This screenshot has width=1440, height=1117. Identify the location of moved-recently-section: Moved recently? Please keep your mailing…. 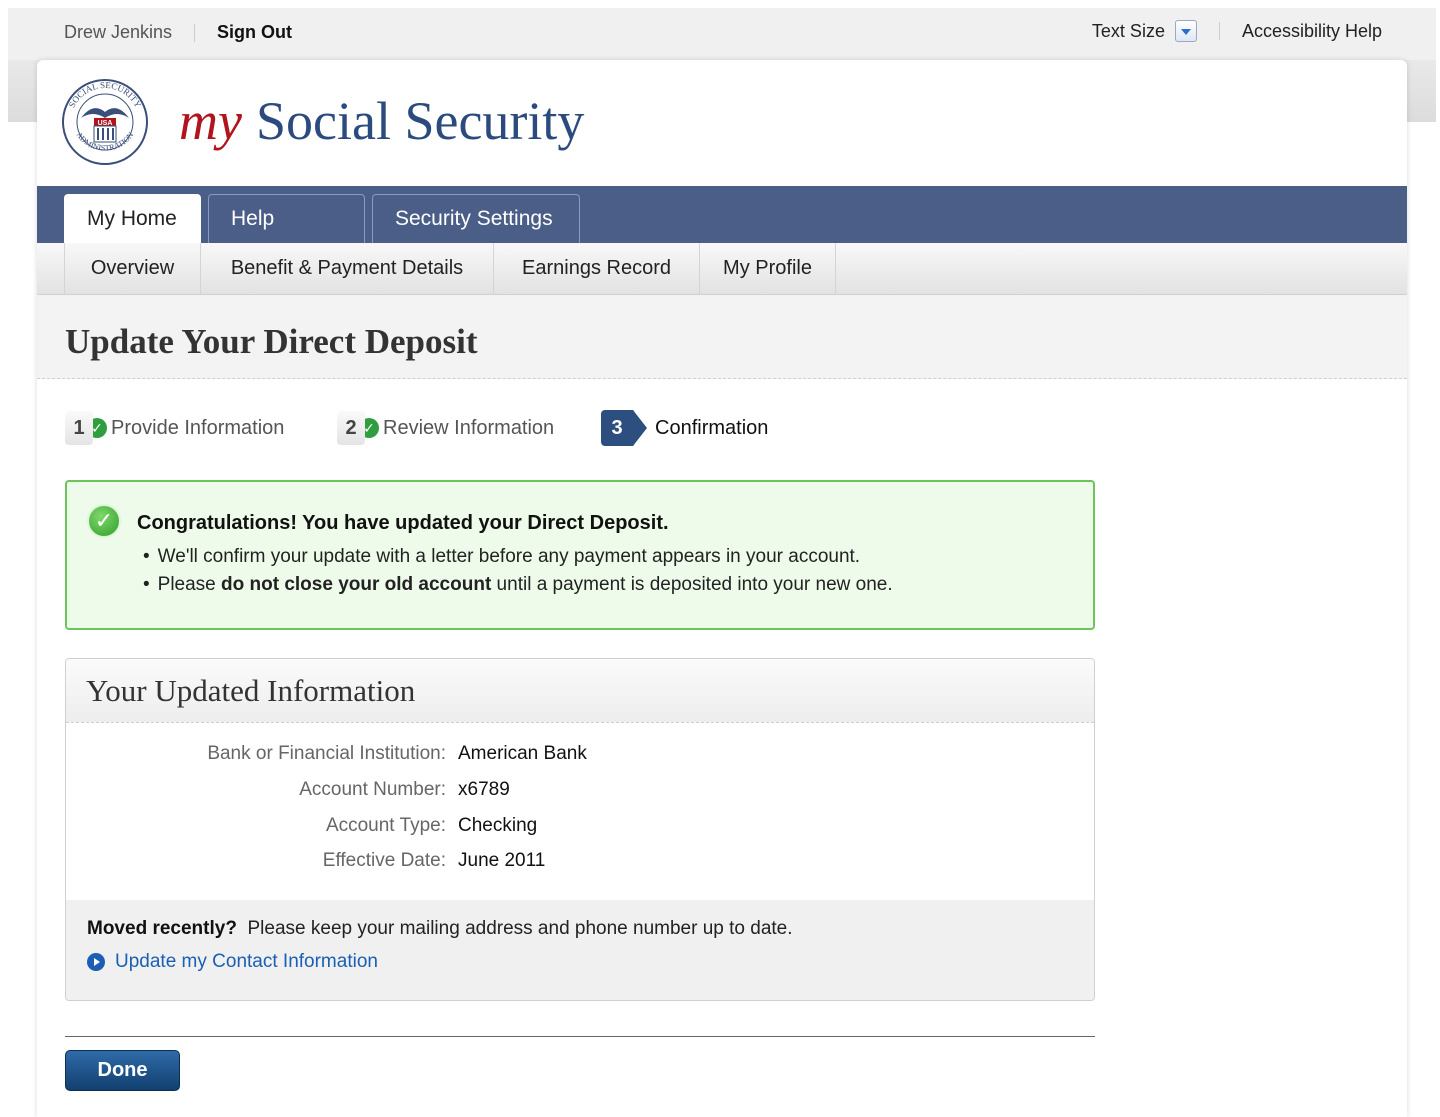
(580, 950).